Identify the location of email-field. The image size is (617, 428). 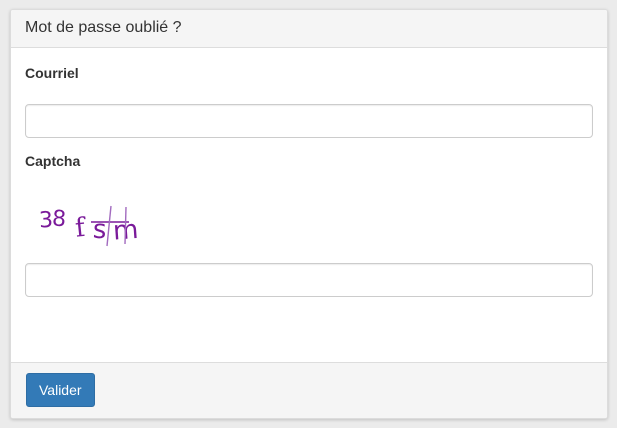
(309, 121).